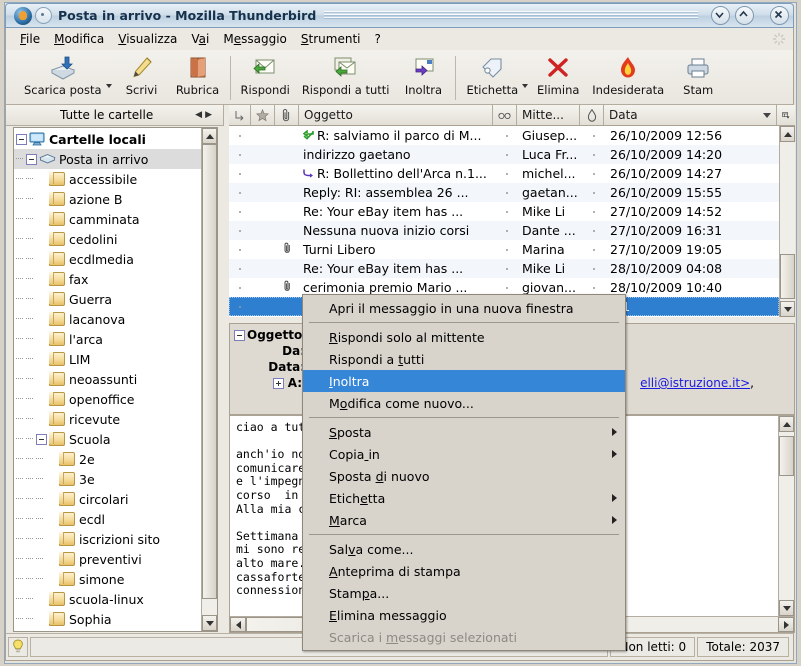  Describe the element at coordinates (464, 337) in the screenshot. I see `context-menu-item-rispondi-solo-al-mittente: Rispondi solo al mittente` at that location.